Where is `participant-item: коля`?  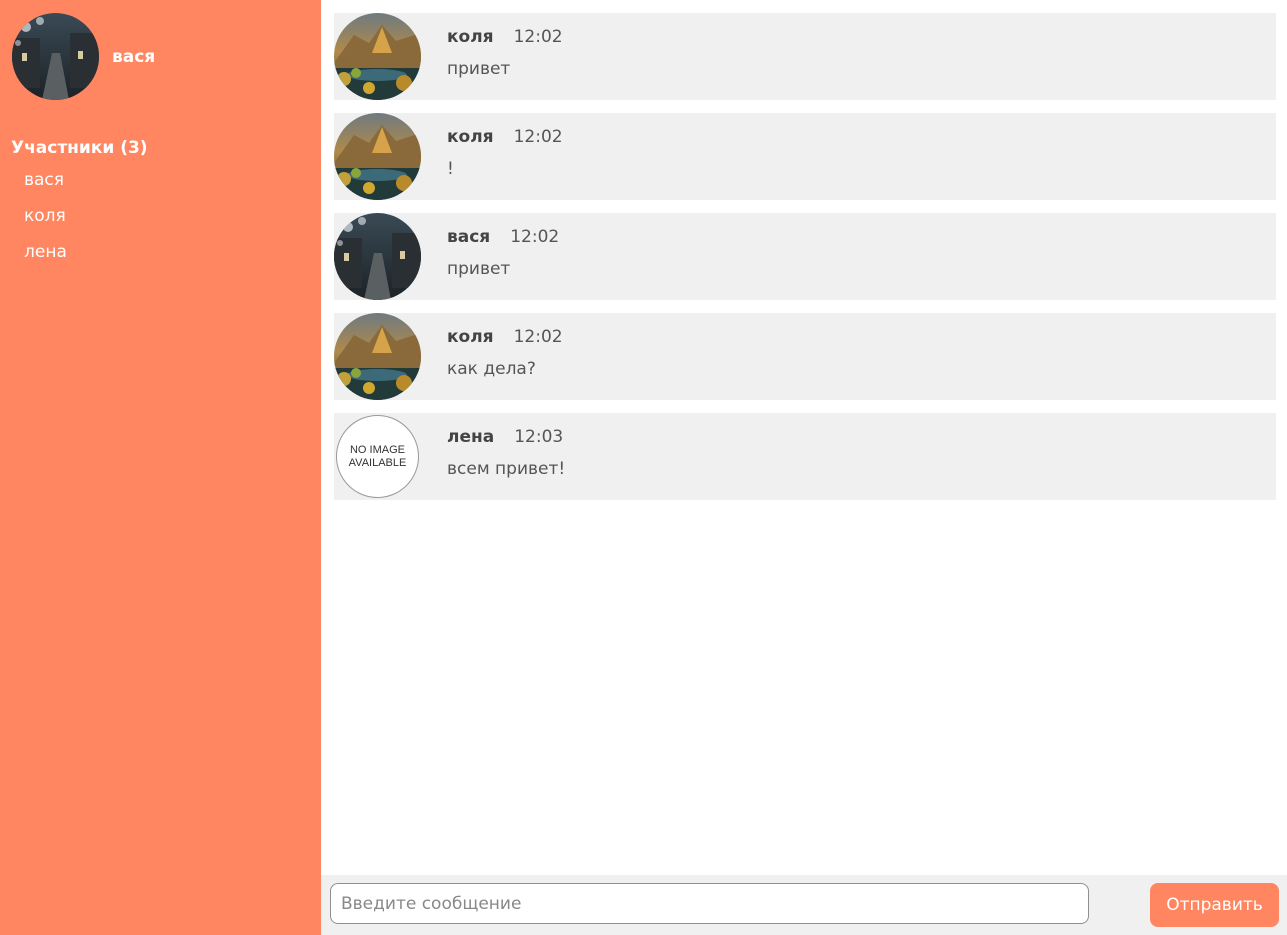 participant-item: коля is located at coordinates (45, 222).